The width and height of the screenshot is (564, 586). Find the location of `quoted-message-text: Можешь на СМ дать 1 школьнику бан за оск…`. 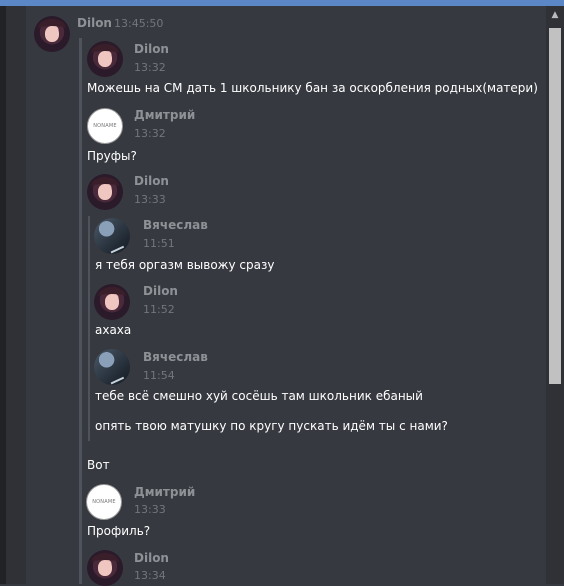

quoted-message-text: Можешь на СМ дать 1 школьнику бан за оск… is located at coordinates (312, 88).